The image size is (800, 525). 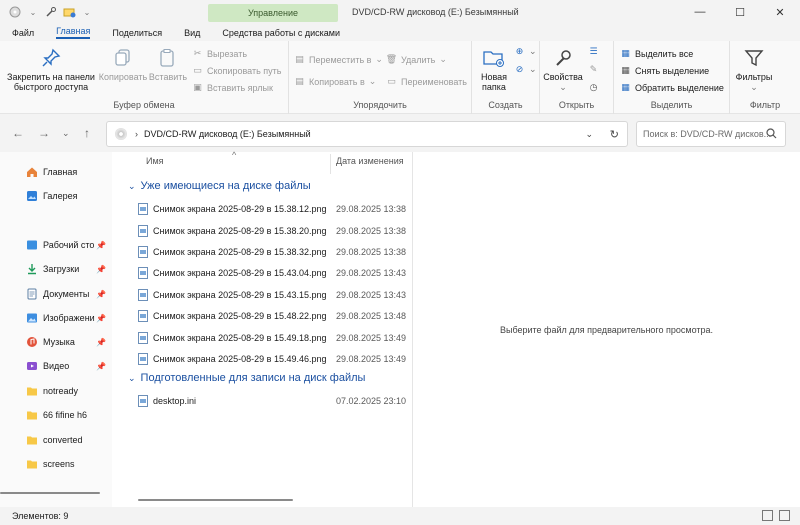 What do you see at coordinates (215, 500) in the screenshot?
I see `file-list-horizontal-scrollbar` at bounding box center [215, 500].